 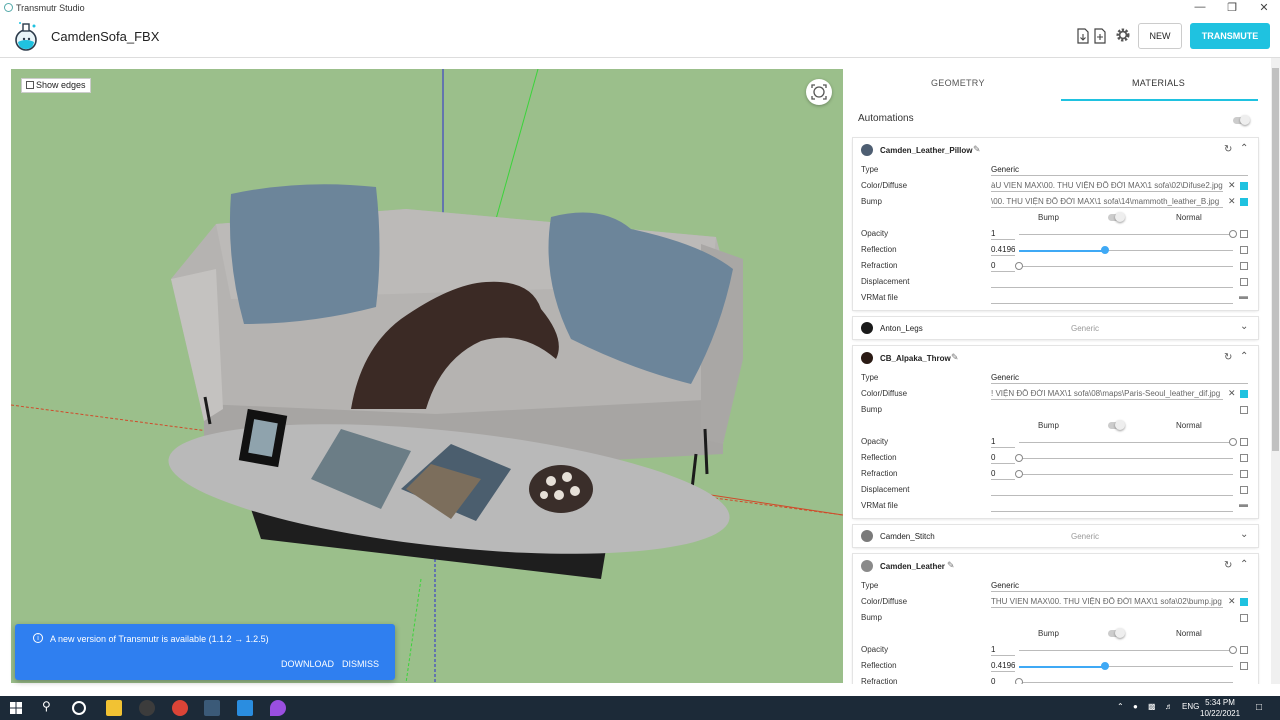 I want to click on download-button: DOWNLOAD, so click(x=307, y=664).